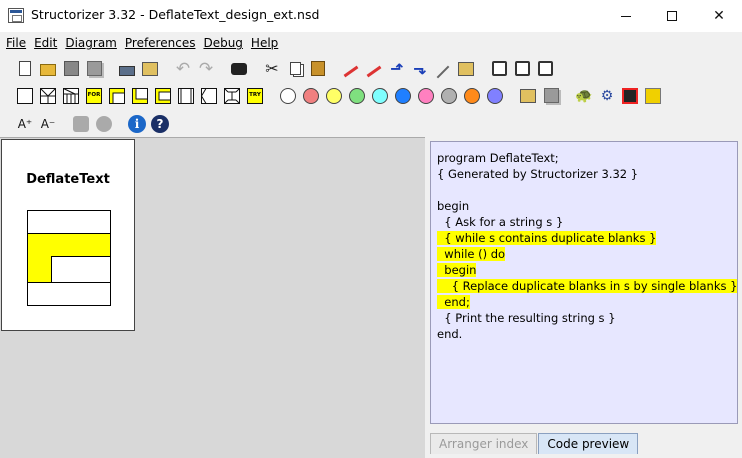  I want to click on magic-wand-icon, so click(443, 72).